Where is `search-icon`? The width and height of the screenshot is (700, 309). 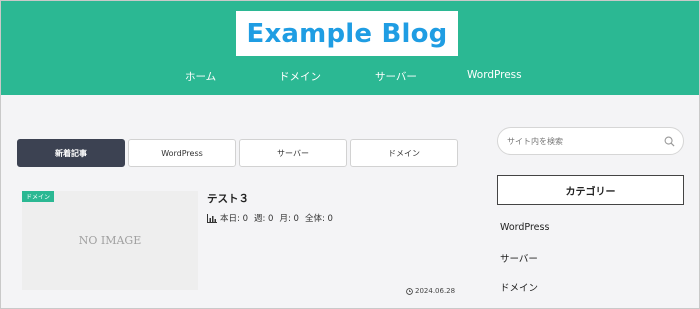
search-icon is located at coordinates (669, 141).